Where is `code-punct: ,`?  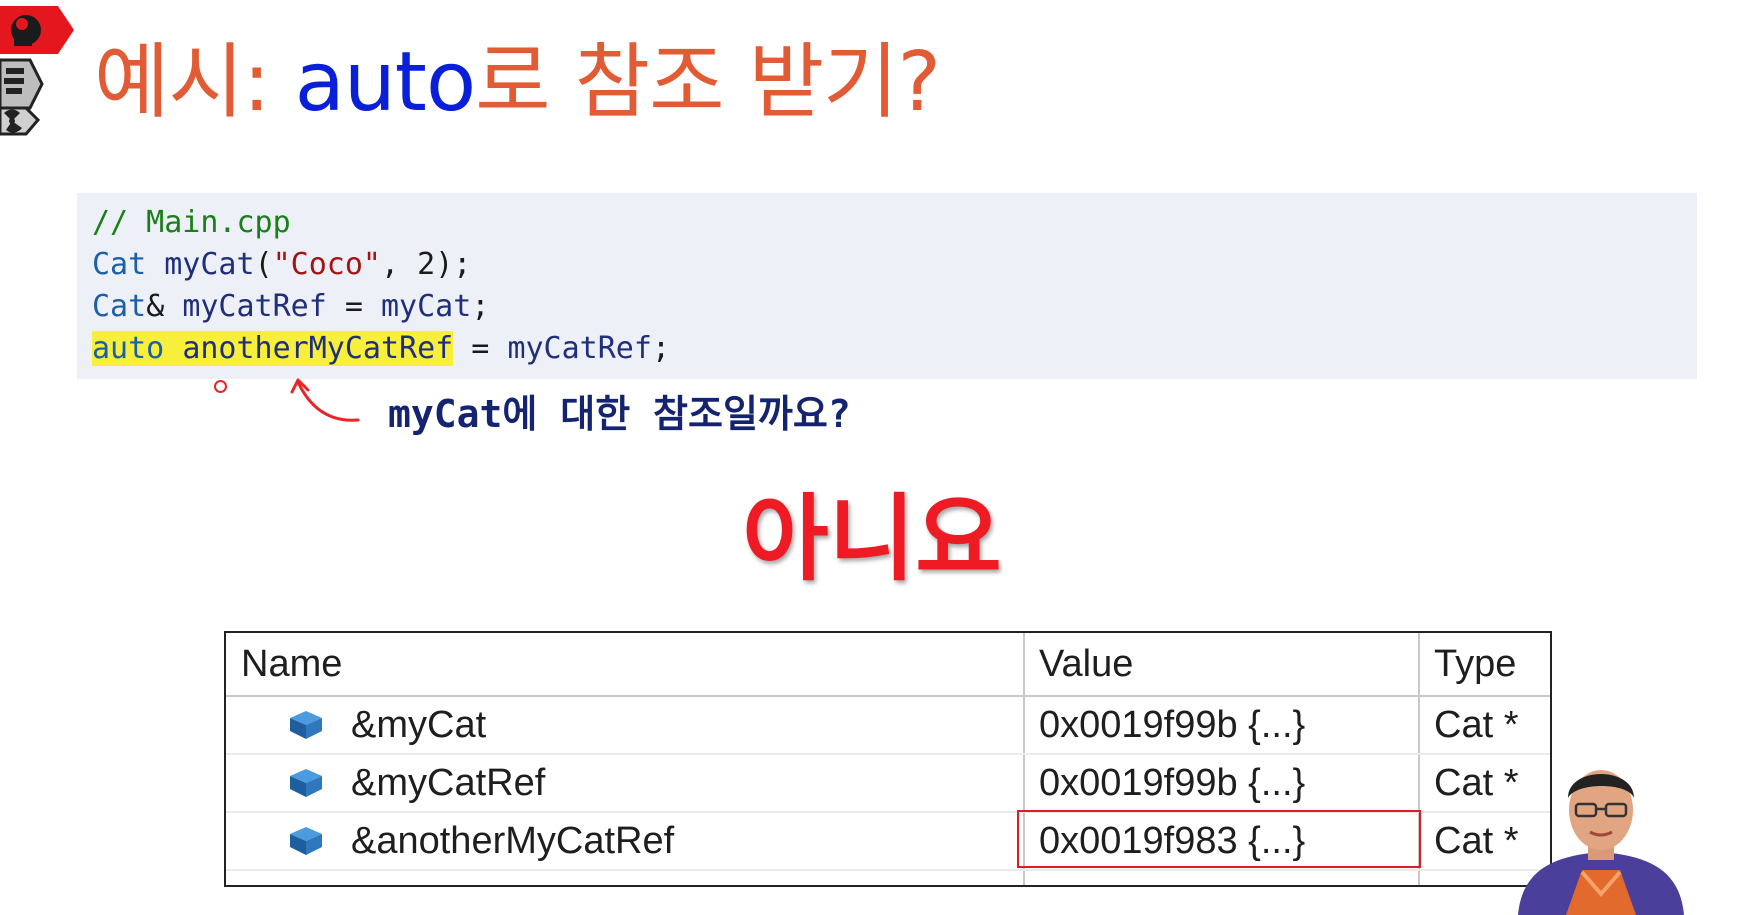
code-punct: , is located at coordinates (399, 264).